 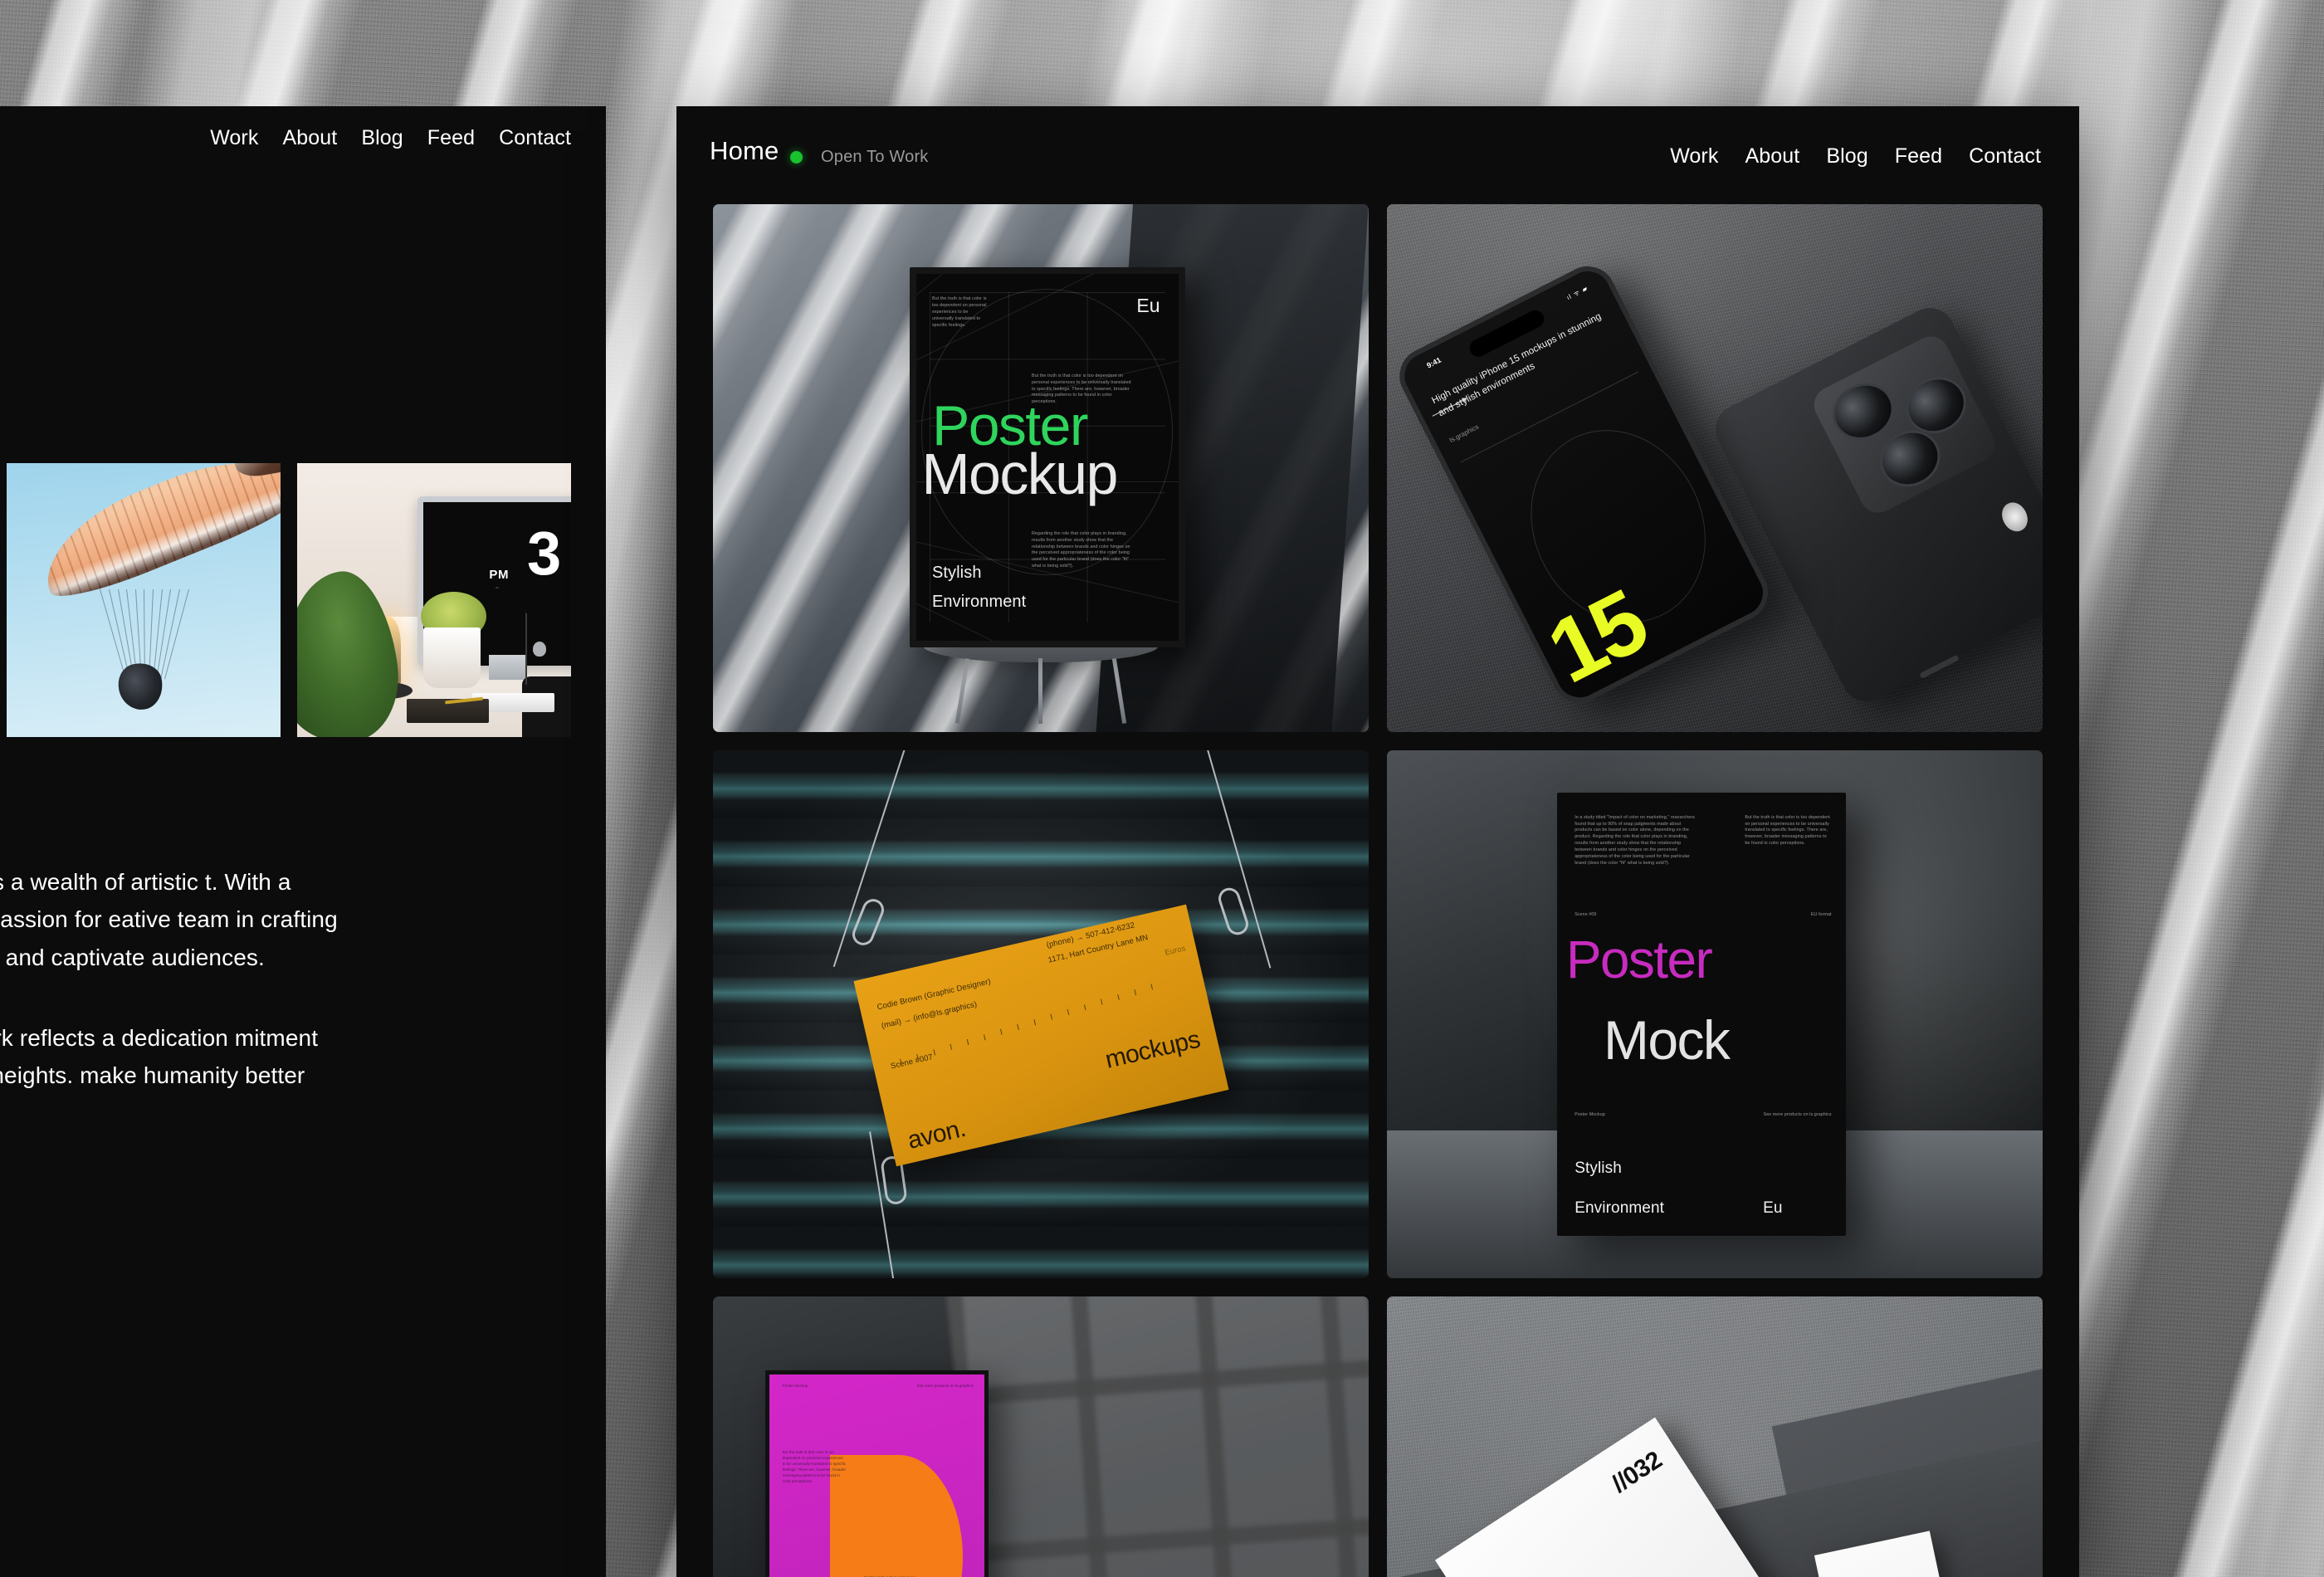 I want to click on home-link: Home, so click(x=744, y=151).